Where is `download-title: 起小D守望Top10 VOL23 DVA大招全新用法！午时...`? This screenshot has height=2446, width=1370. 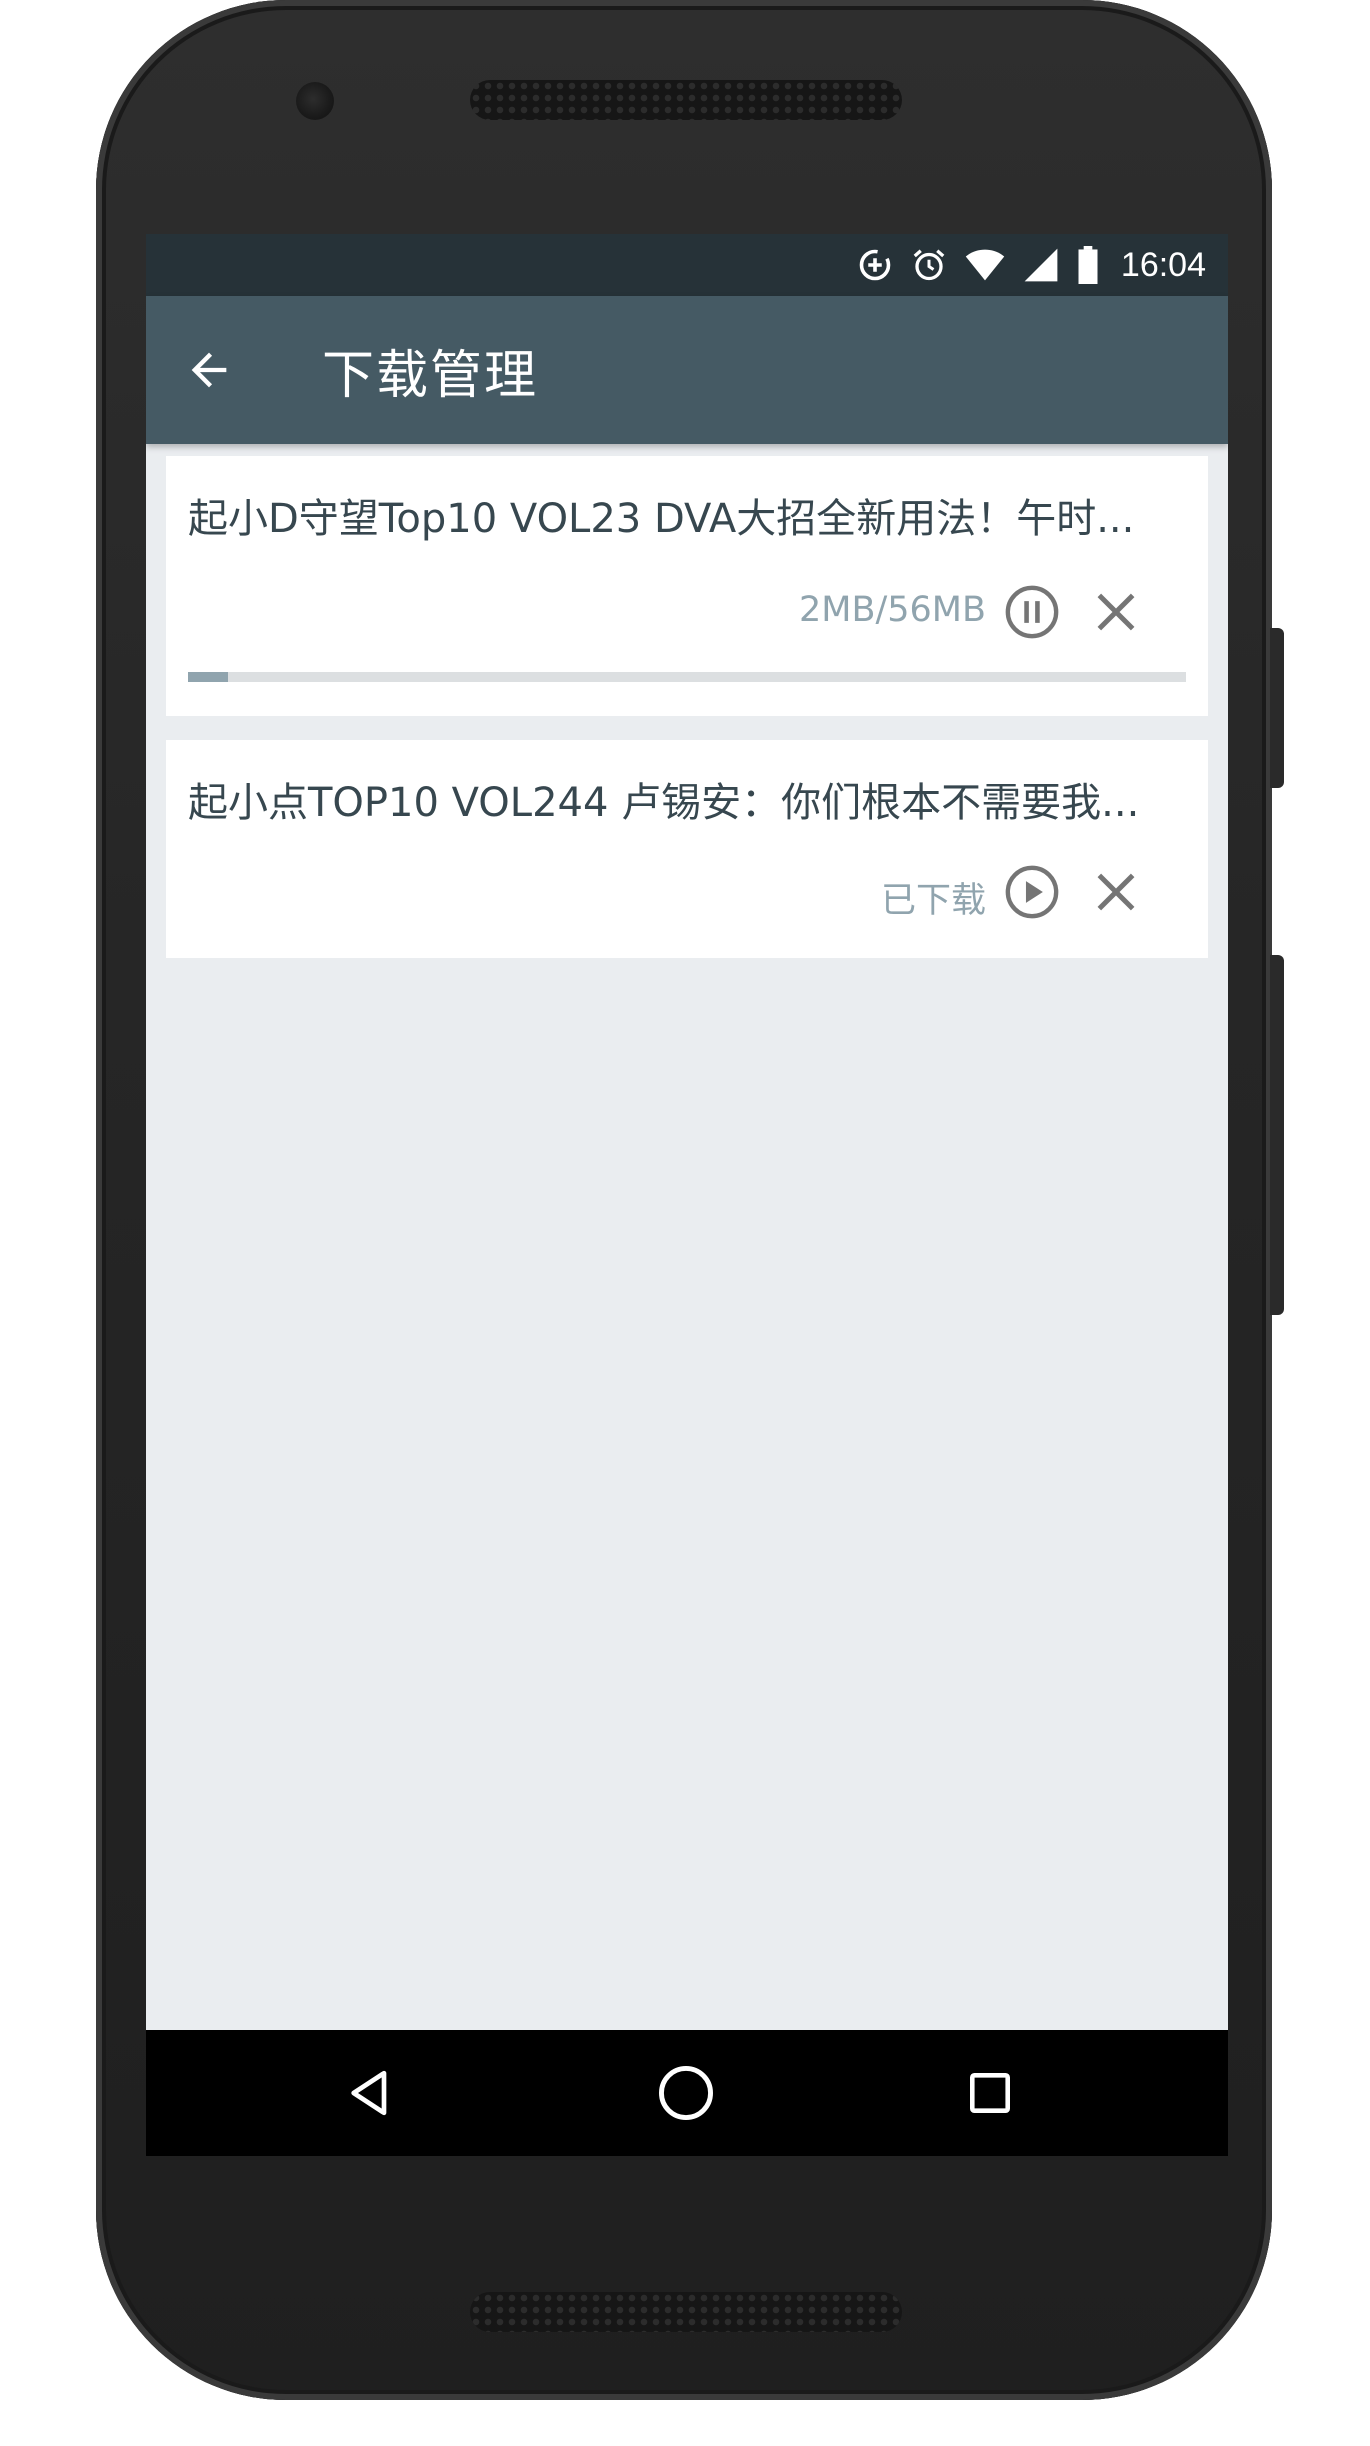 download-title: 起小D守望Top10 VOL23 DVA大招全新用法！午时... is located at coordinates (661, 519).